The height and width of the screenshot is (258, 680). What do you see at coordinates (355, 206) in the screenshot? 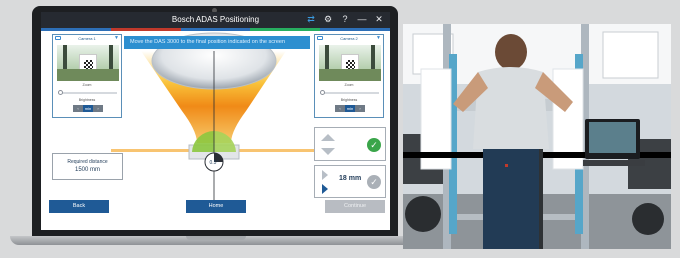
I see `continue-button: Continue` at bounding box center [355, 206].